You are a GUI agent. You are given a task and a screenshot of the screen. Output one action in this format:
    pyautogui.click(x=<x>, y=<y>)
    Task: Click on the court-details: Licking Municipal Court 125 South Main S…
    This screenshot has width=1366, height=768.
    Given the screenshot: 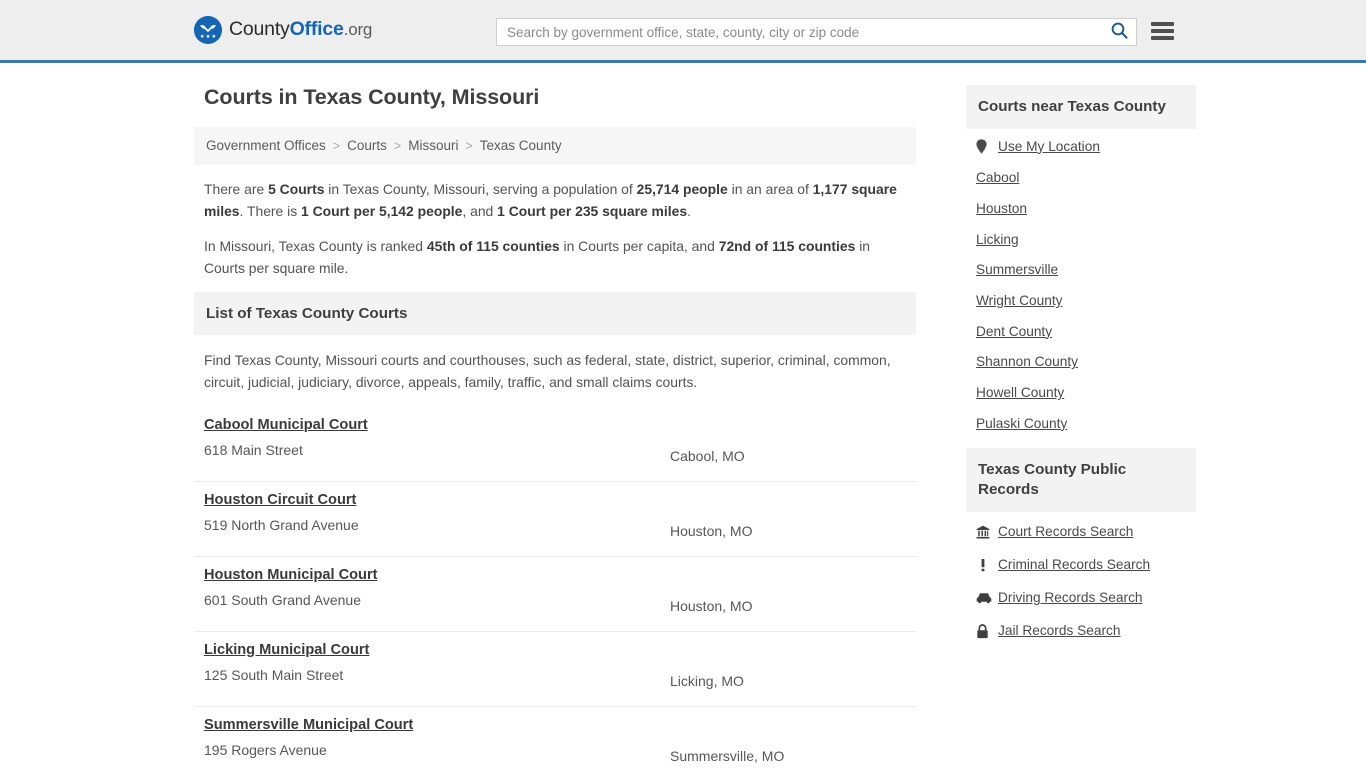 What is the action you would take?
    pyautogui.click(x=437, y=663)
    